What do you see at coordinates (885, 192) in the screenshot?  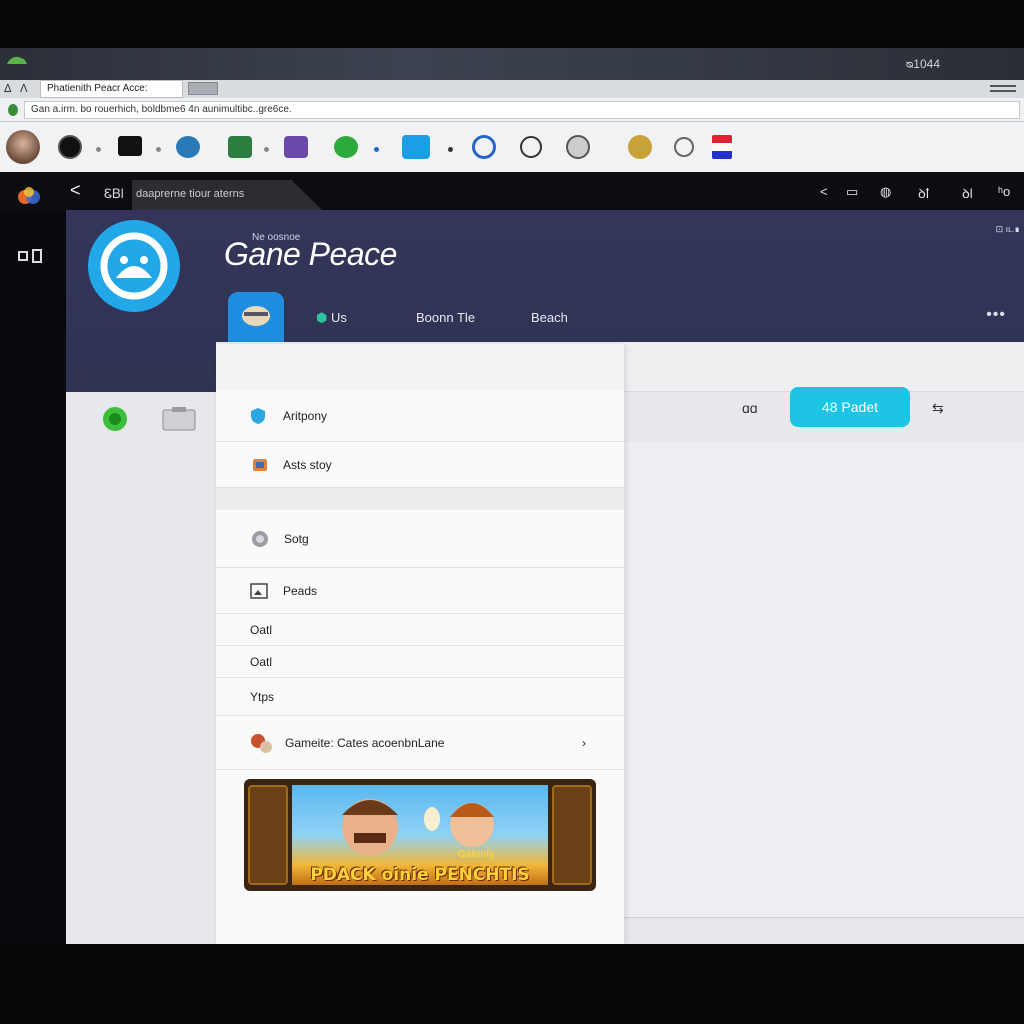 I see `toolbar-sync-icon: ◍` at bounding box center [885, 192].